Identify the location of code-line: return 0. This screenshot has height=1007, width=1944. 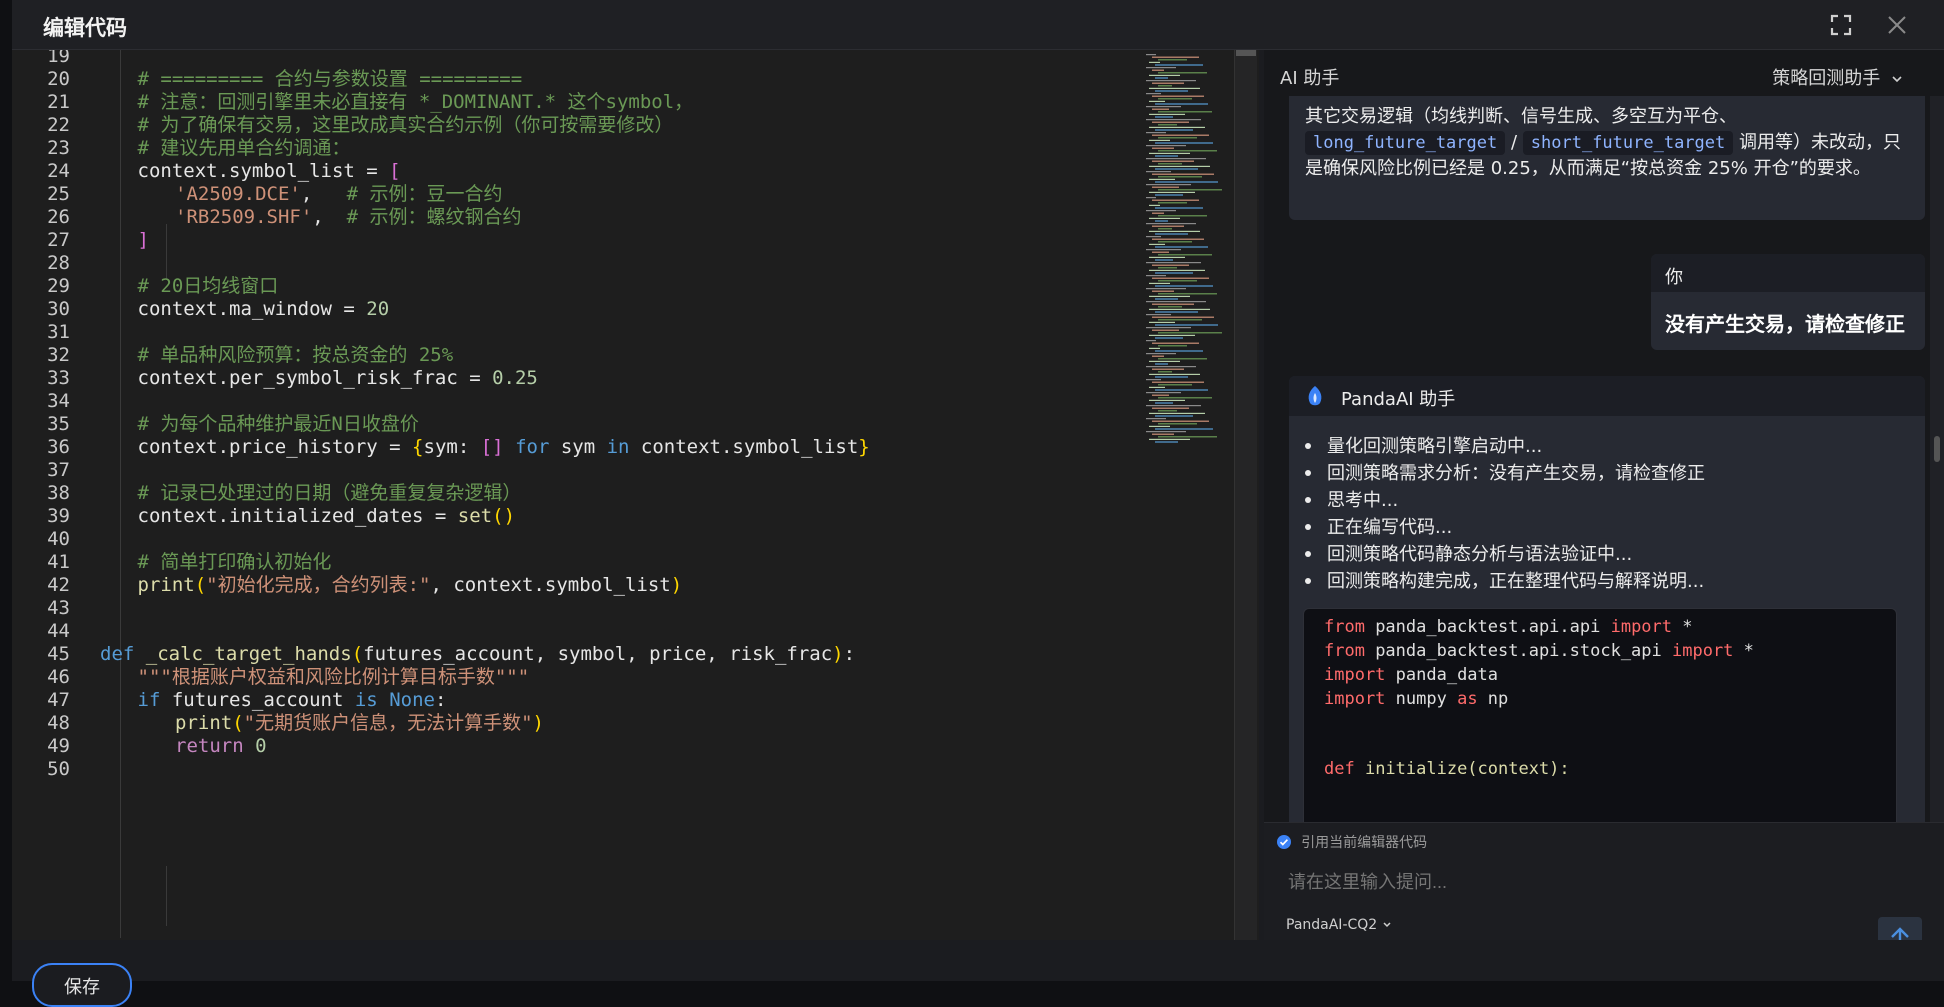
(221, 746).